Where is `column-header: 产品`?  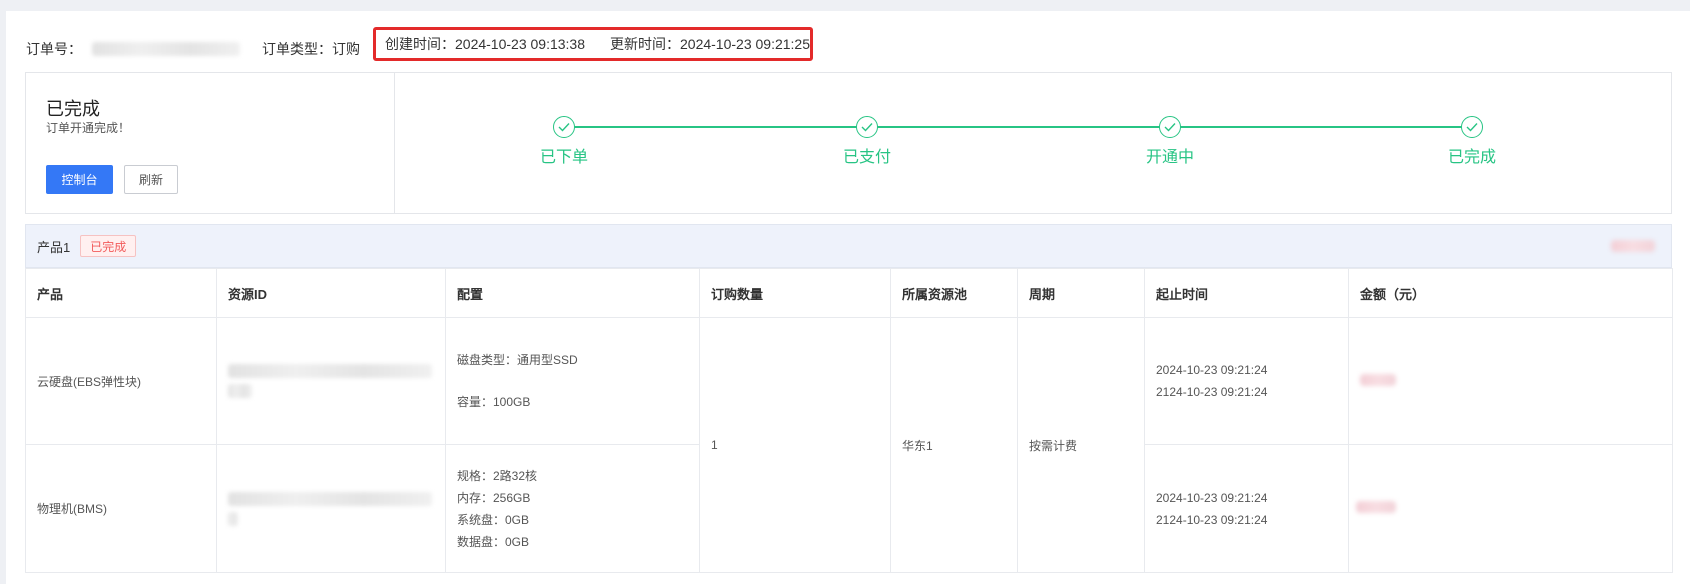
column-header: 产品 is located at coordinates (121, 293).